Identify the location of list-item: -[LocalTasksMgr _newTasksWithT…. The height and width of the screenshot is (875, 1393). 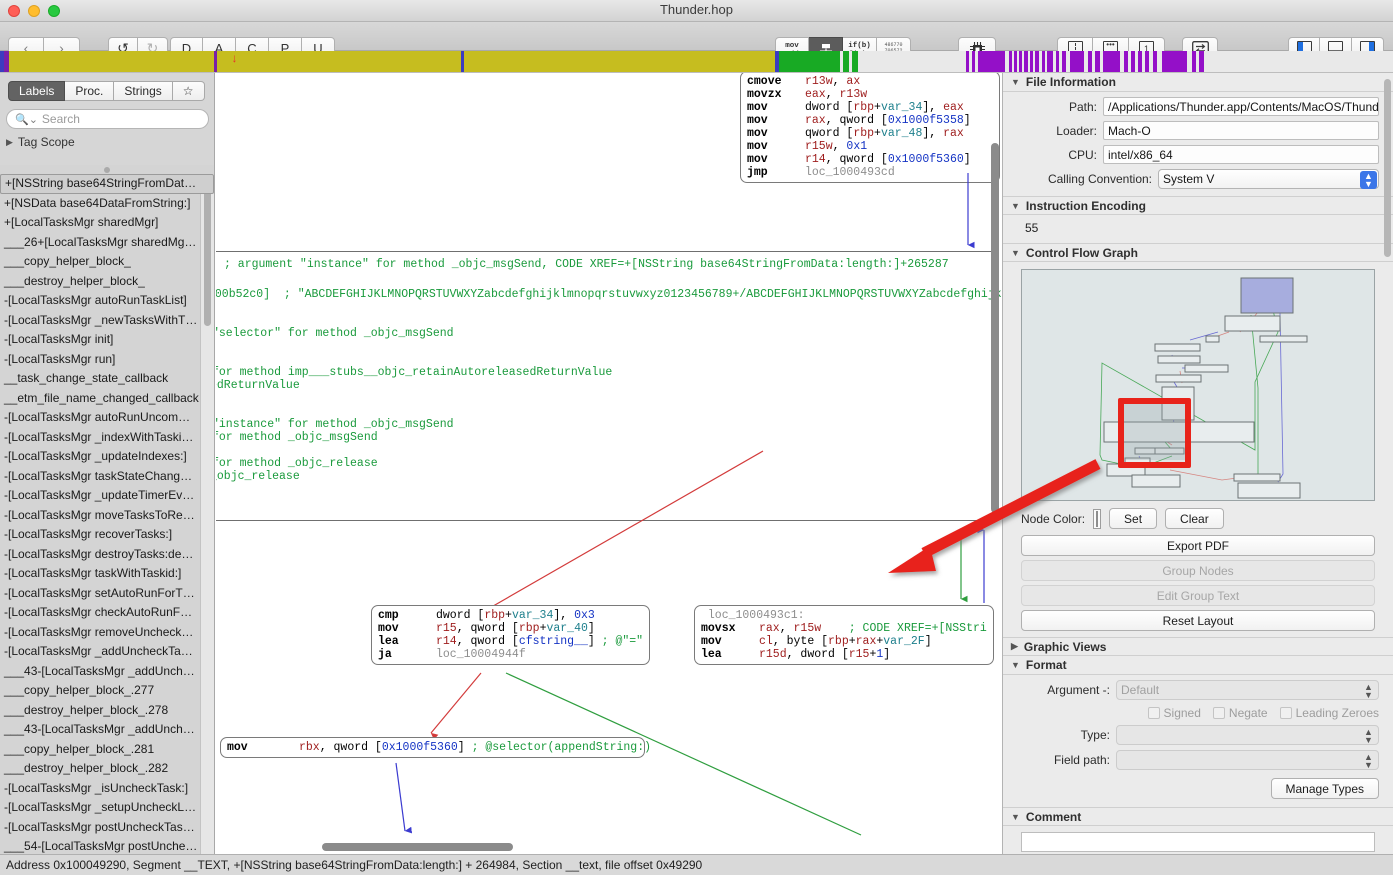
(107, 321).